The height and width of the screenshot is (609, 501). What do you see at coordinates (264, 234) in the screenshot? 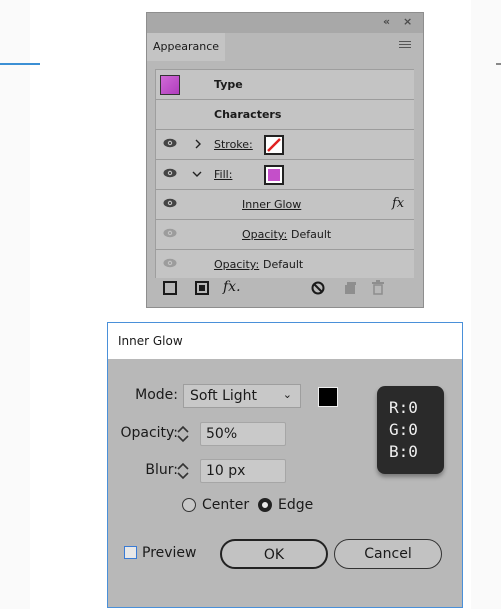
I see `fill-opacity-label: Opacity:` at bounding box center [264, 234].